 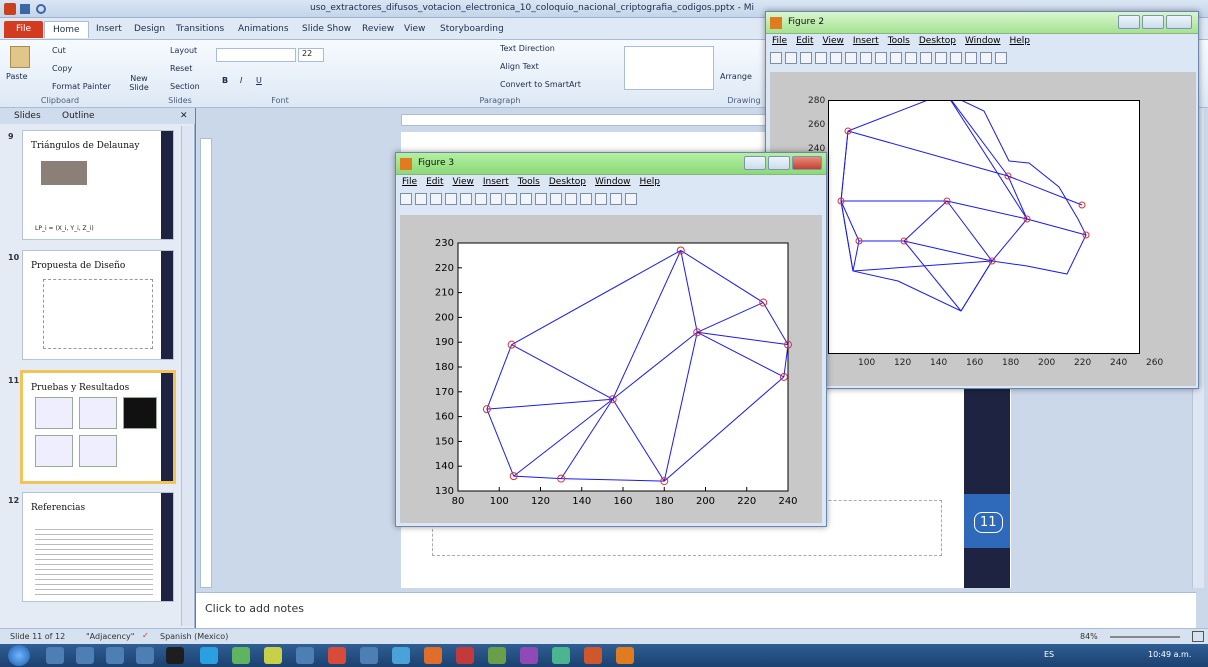 What do you see at coordinates (41, 9) in the screenshot?
I see `undo-icon` at bounding box center [41, 9].